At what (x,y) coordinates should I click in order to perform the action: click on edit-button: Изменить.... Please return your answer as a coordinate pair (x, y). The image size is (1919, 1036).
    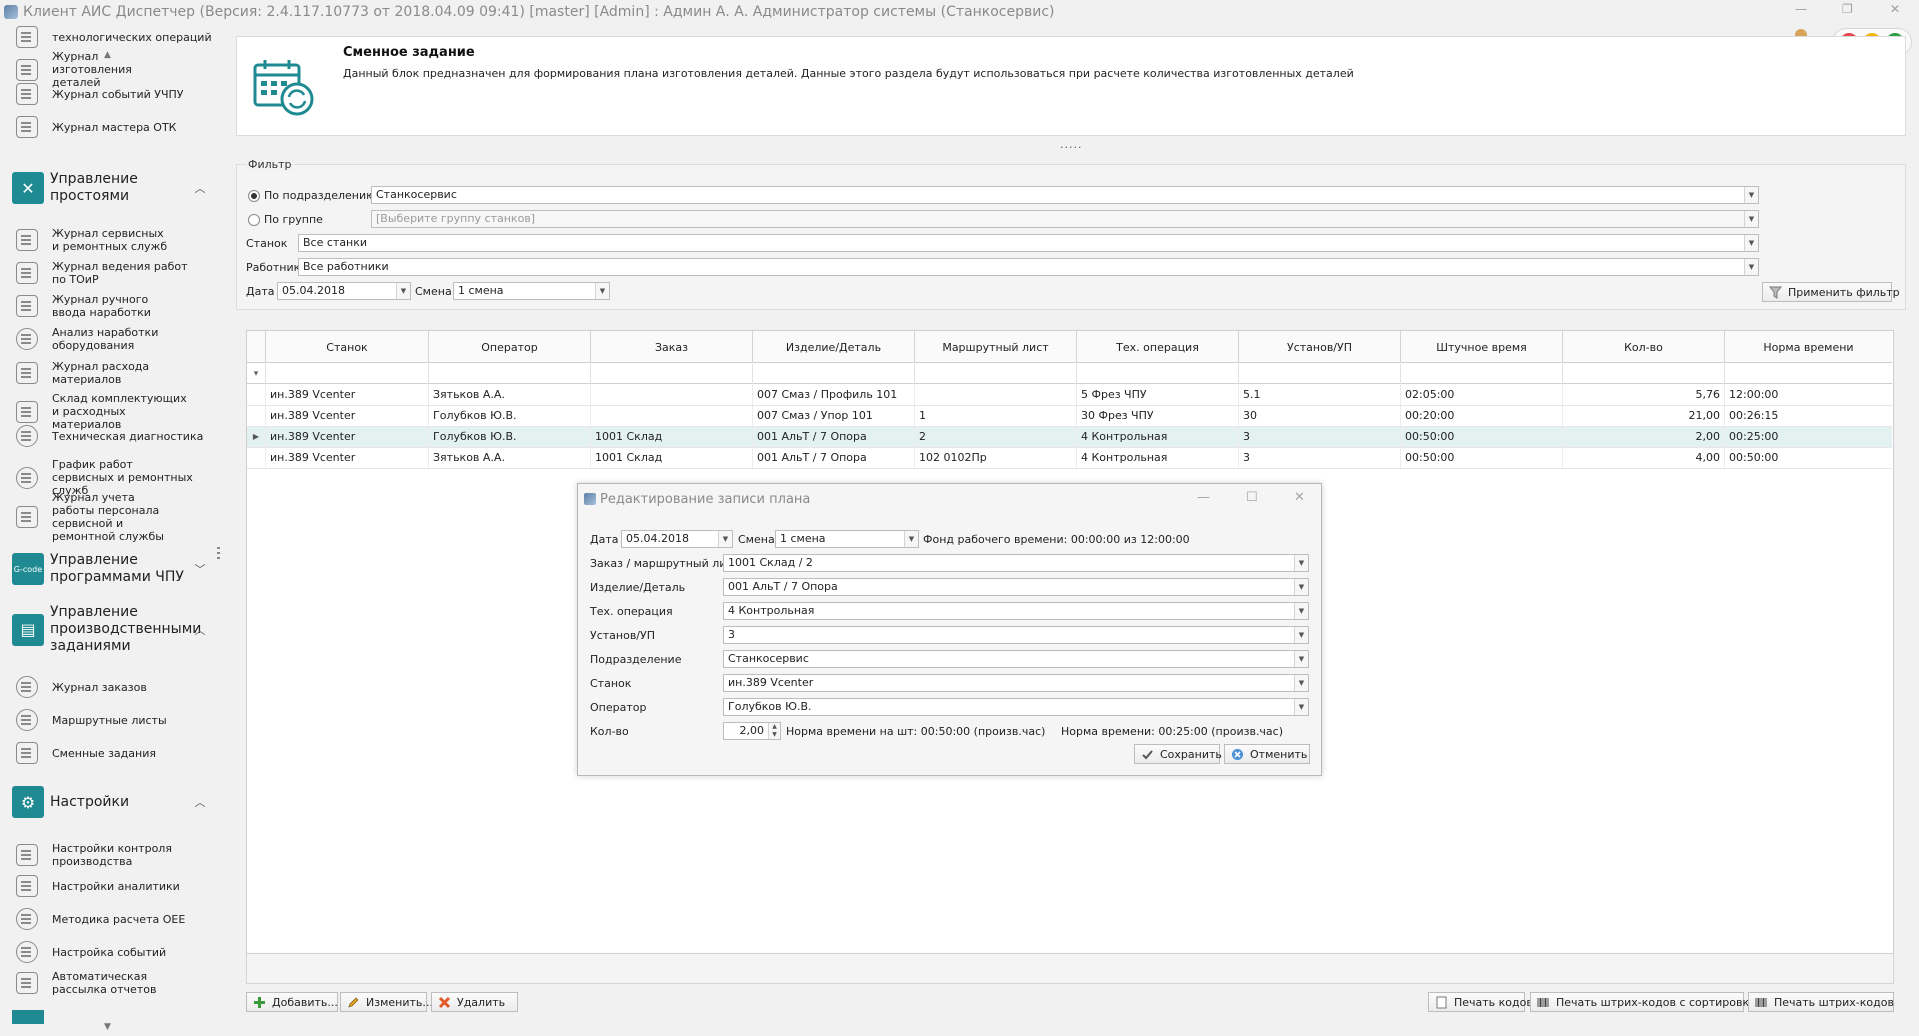
    Looking at the image, I should click on (386, 1002).